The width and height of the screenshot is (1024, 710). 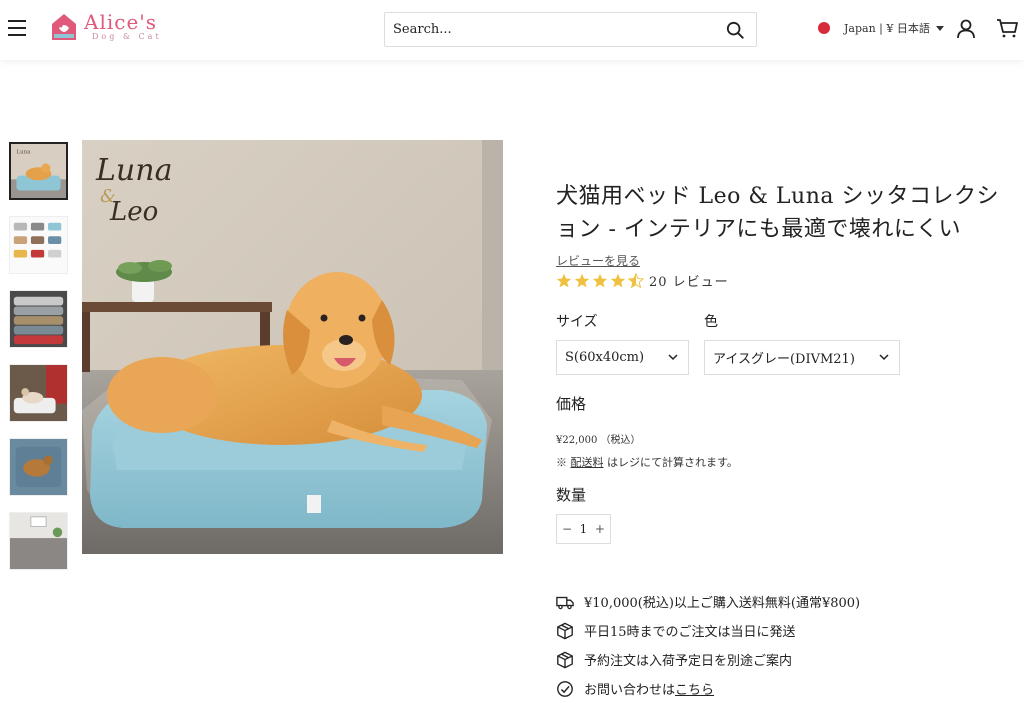 I want to click on feature-item-preorder: 予約注文は入荷予定日を別途ご案内, so click(x=708, y=659).